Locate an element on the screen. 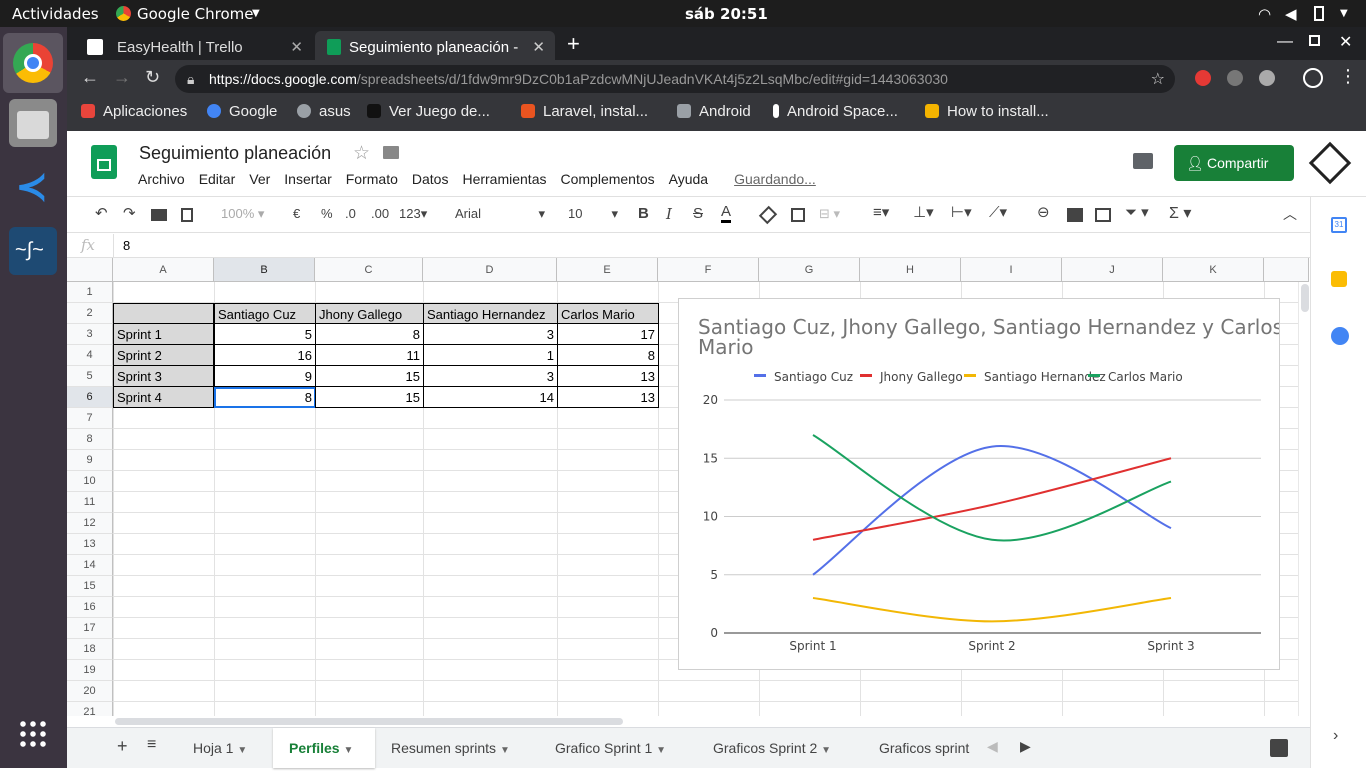  menu-ver: Ver is located at coordinates (259, 179).